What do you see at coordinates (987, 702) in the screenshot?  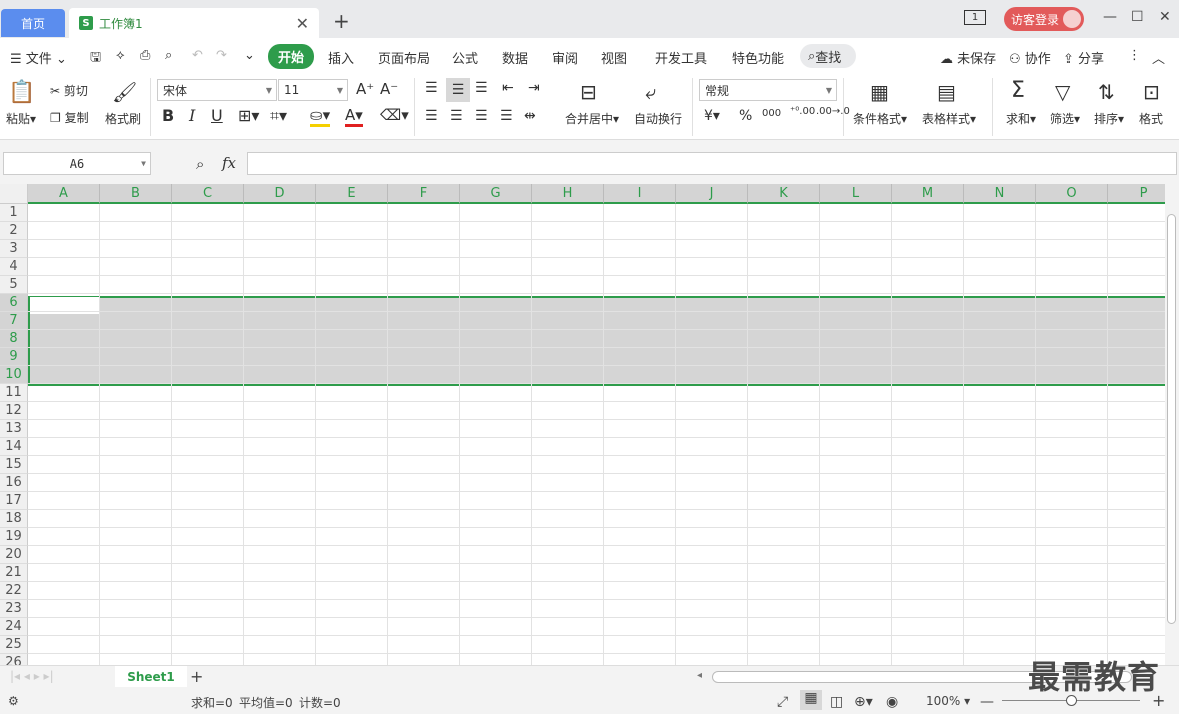 I see `zoom-out-icon: —` at bounding box center [987, 702].